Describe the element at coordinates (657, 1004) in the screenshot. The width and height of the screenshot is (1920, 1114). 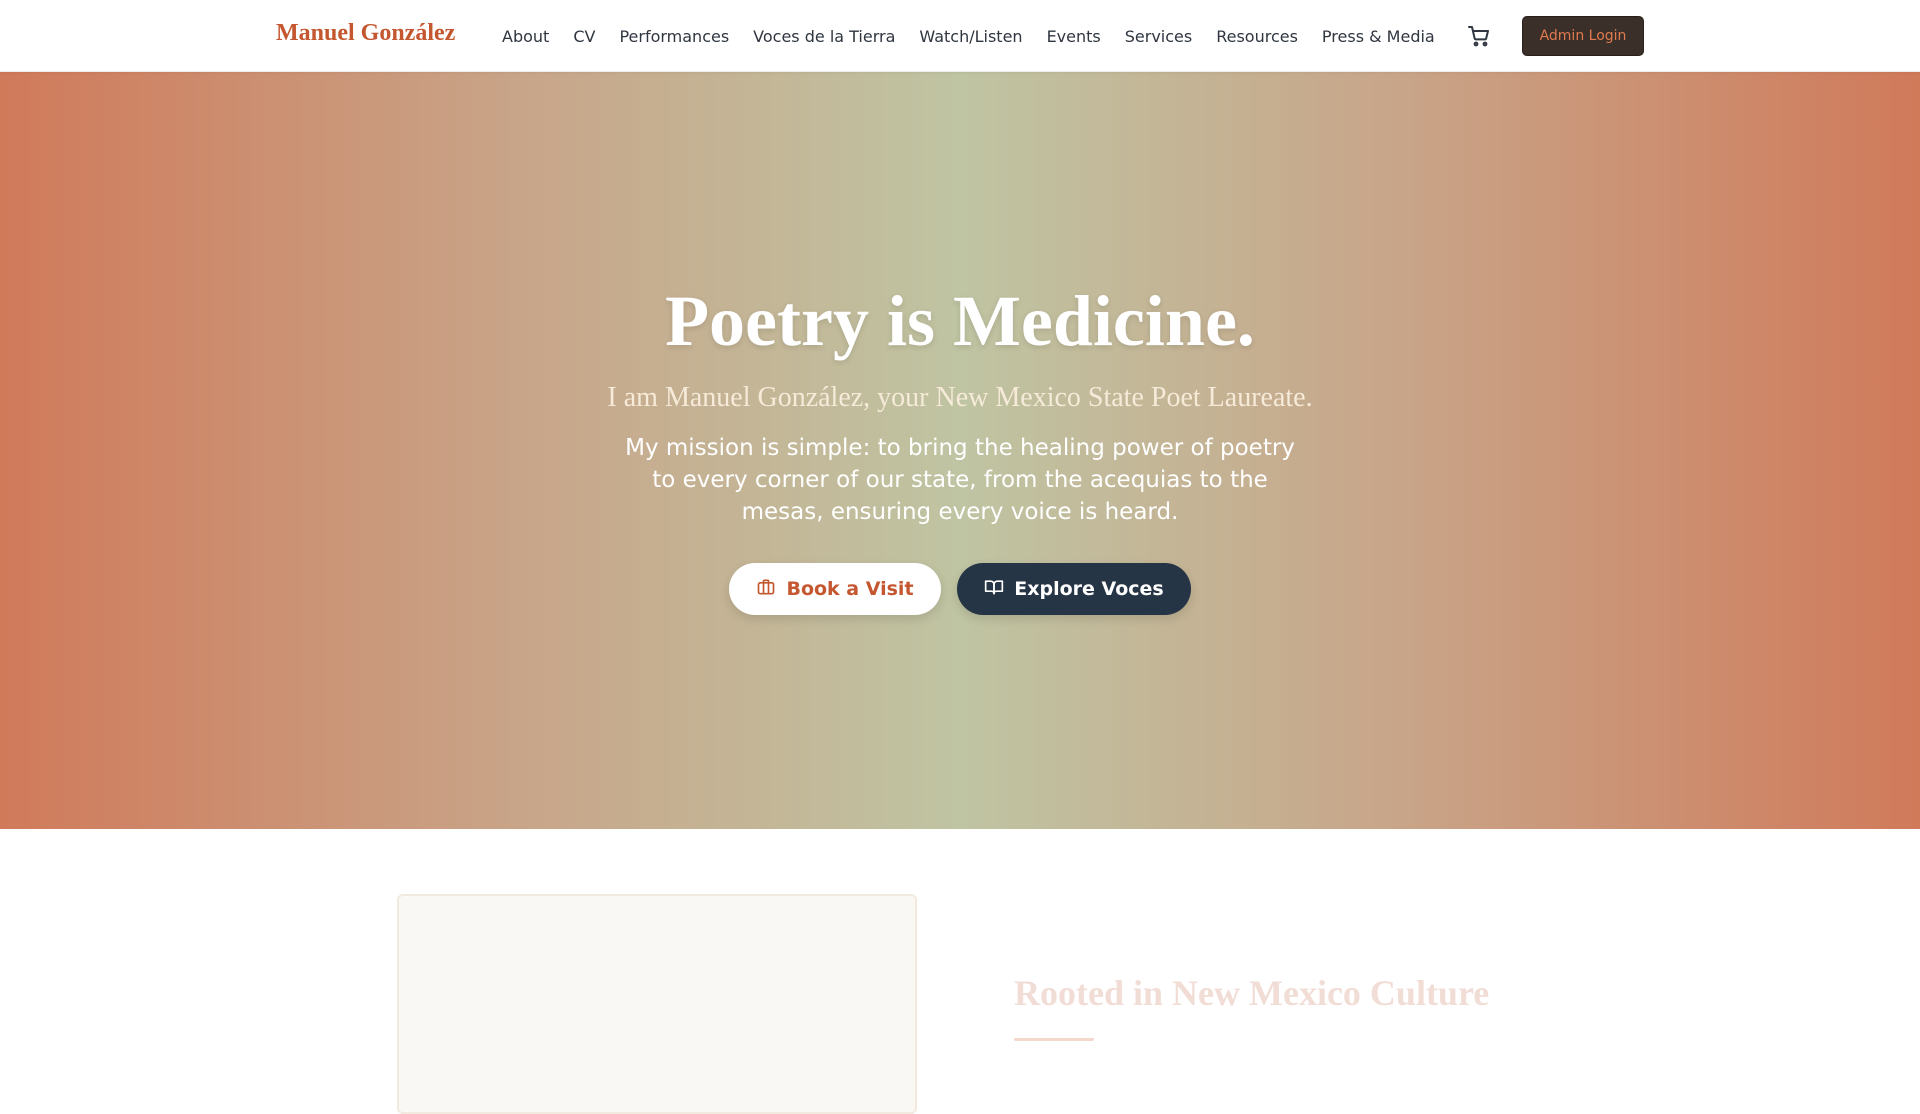
I see `culture-image-card` at that location.